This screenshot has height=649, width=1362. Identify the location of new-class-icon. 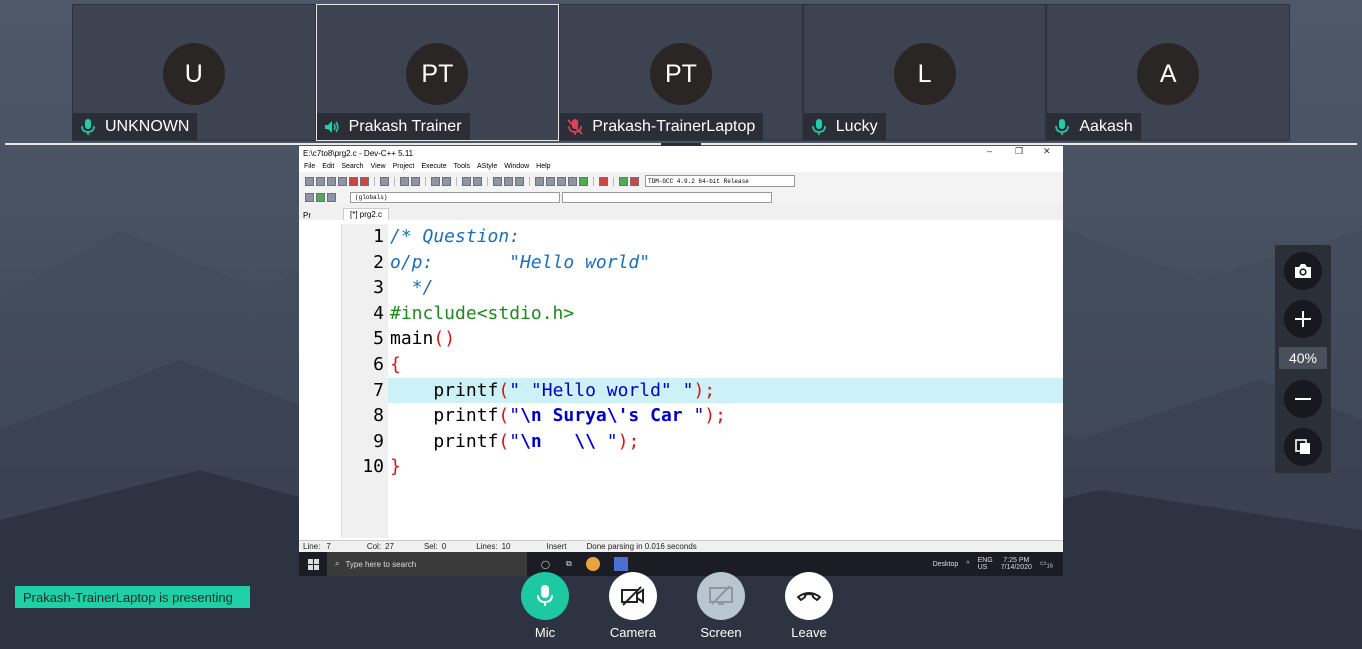
(309, 197).